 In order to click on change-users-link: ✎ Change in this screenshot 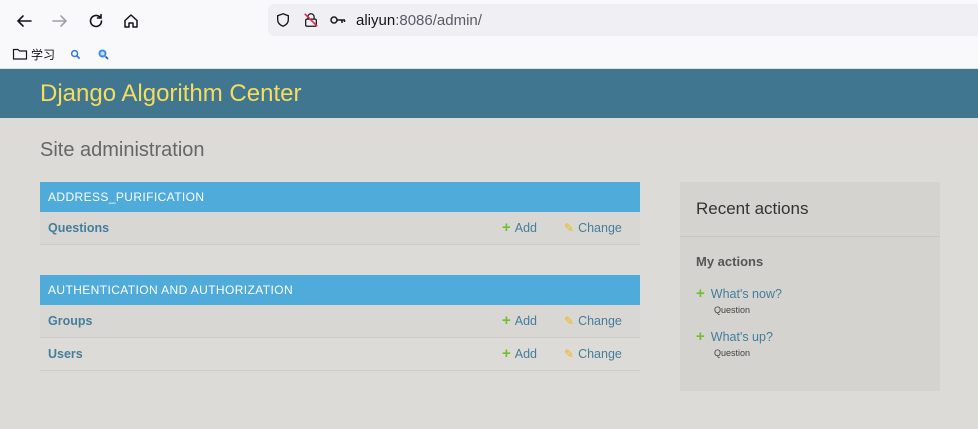, I will do `click(593, 354)`.